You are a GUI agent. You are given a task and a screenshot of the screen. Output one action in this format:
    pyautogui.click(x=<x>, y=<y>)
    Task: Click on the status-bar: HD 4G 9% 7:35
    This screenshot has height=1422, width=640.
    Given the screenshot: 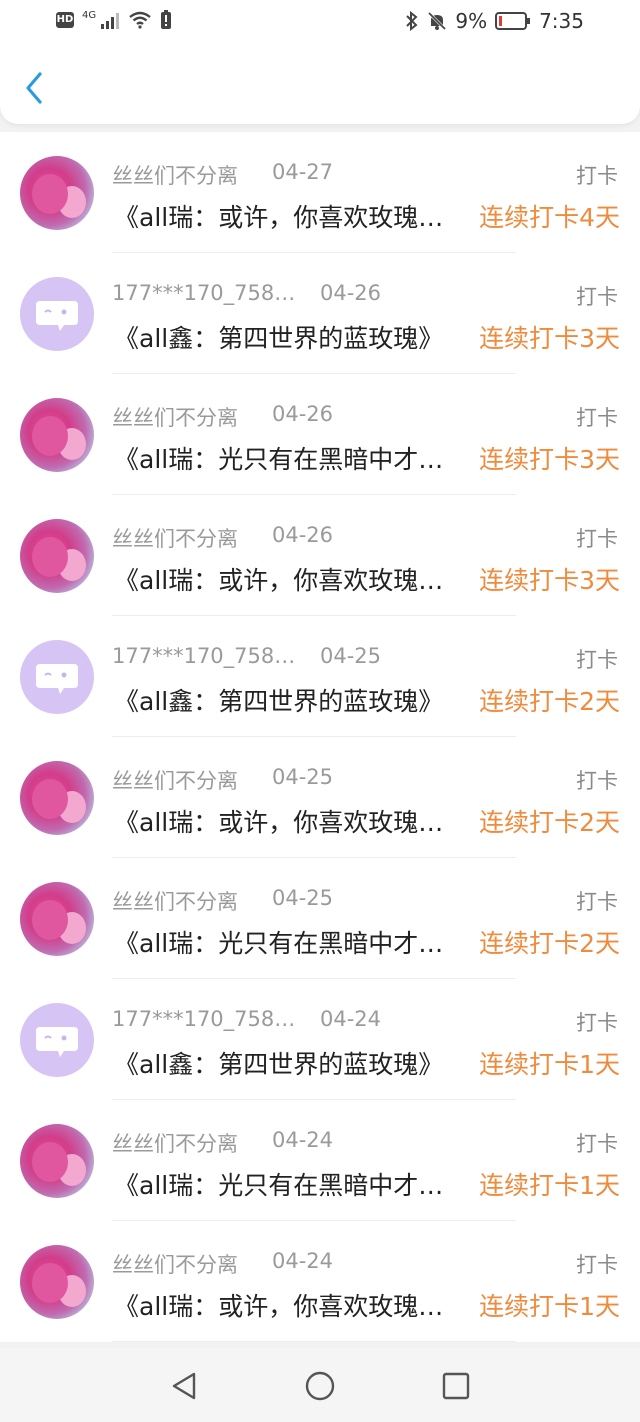 What is the action you would take?
    pyautogui.click(x=320, y=22)
    